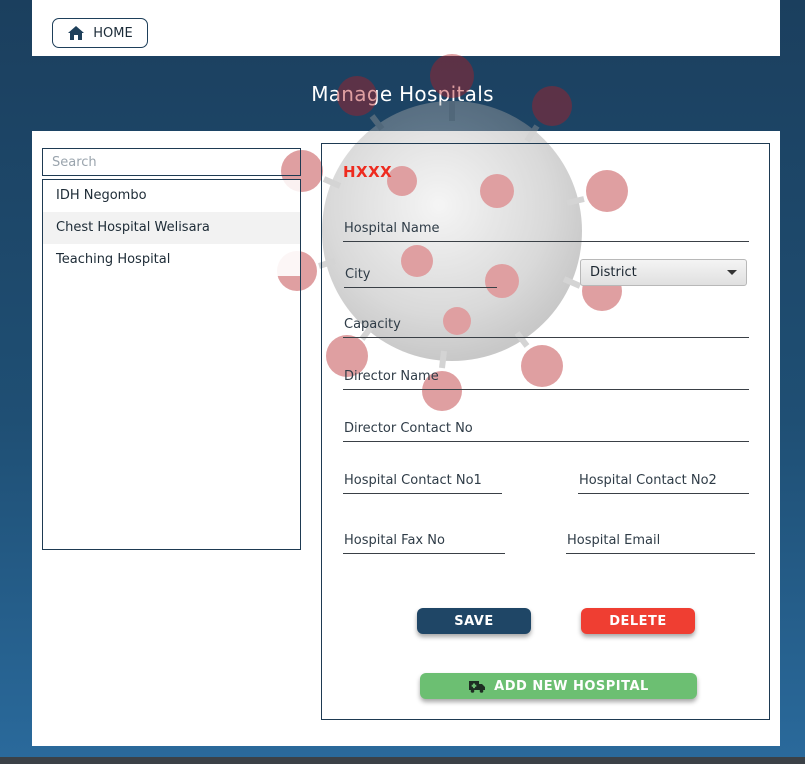  I want to click on director-name-field, so click(547, 377).